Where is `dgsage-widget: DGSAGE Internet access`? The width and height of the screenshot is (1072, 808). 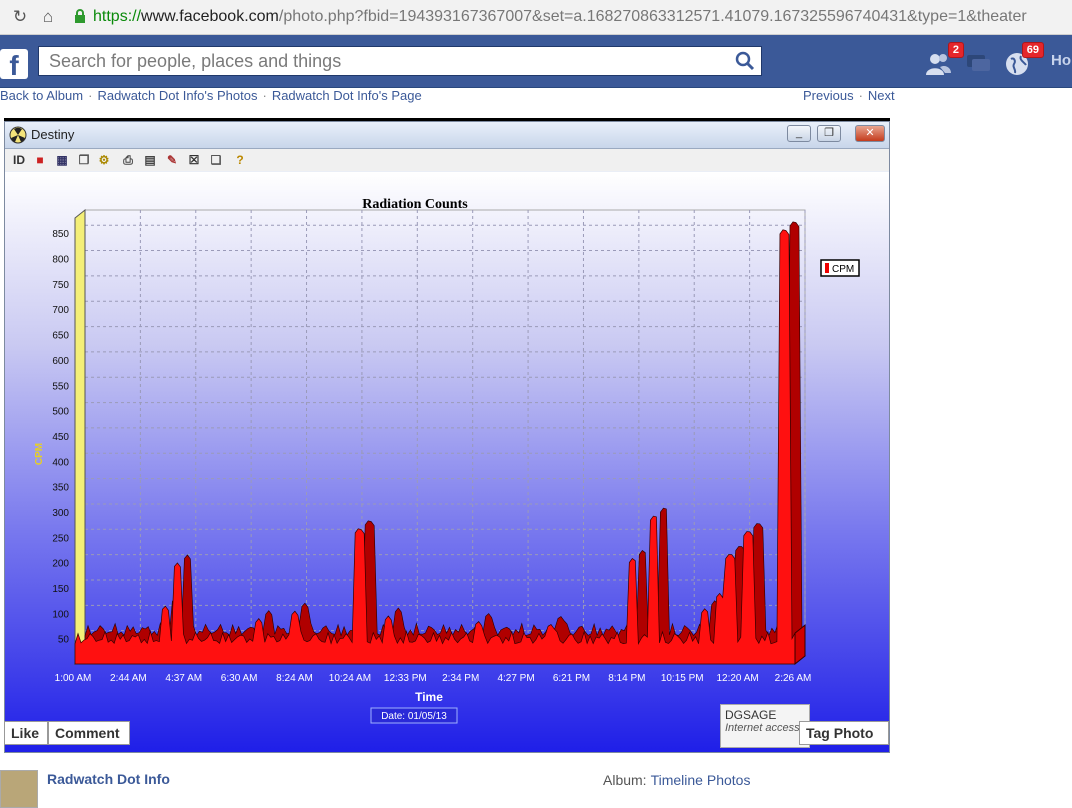 dgsage-widget: DGSAGE Internet access is located at coordinates (765, 726).